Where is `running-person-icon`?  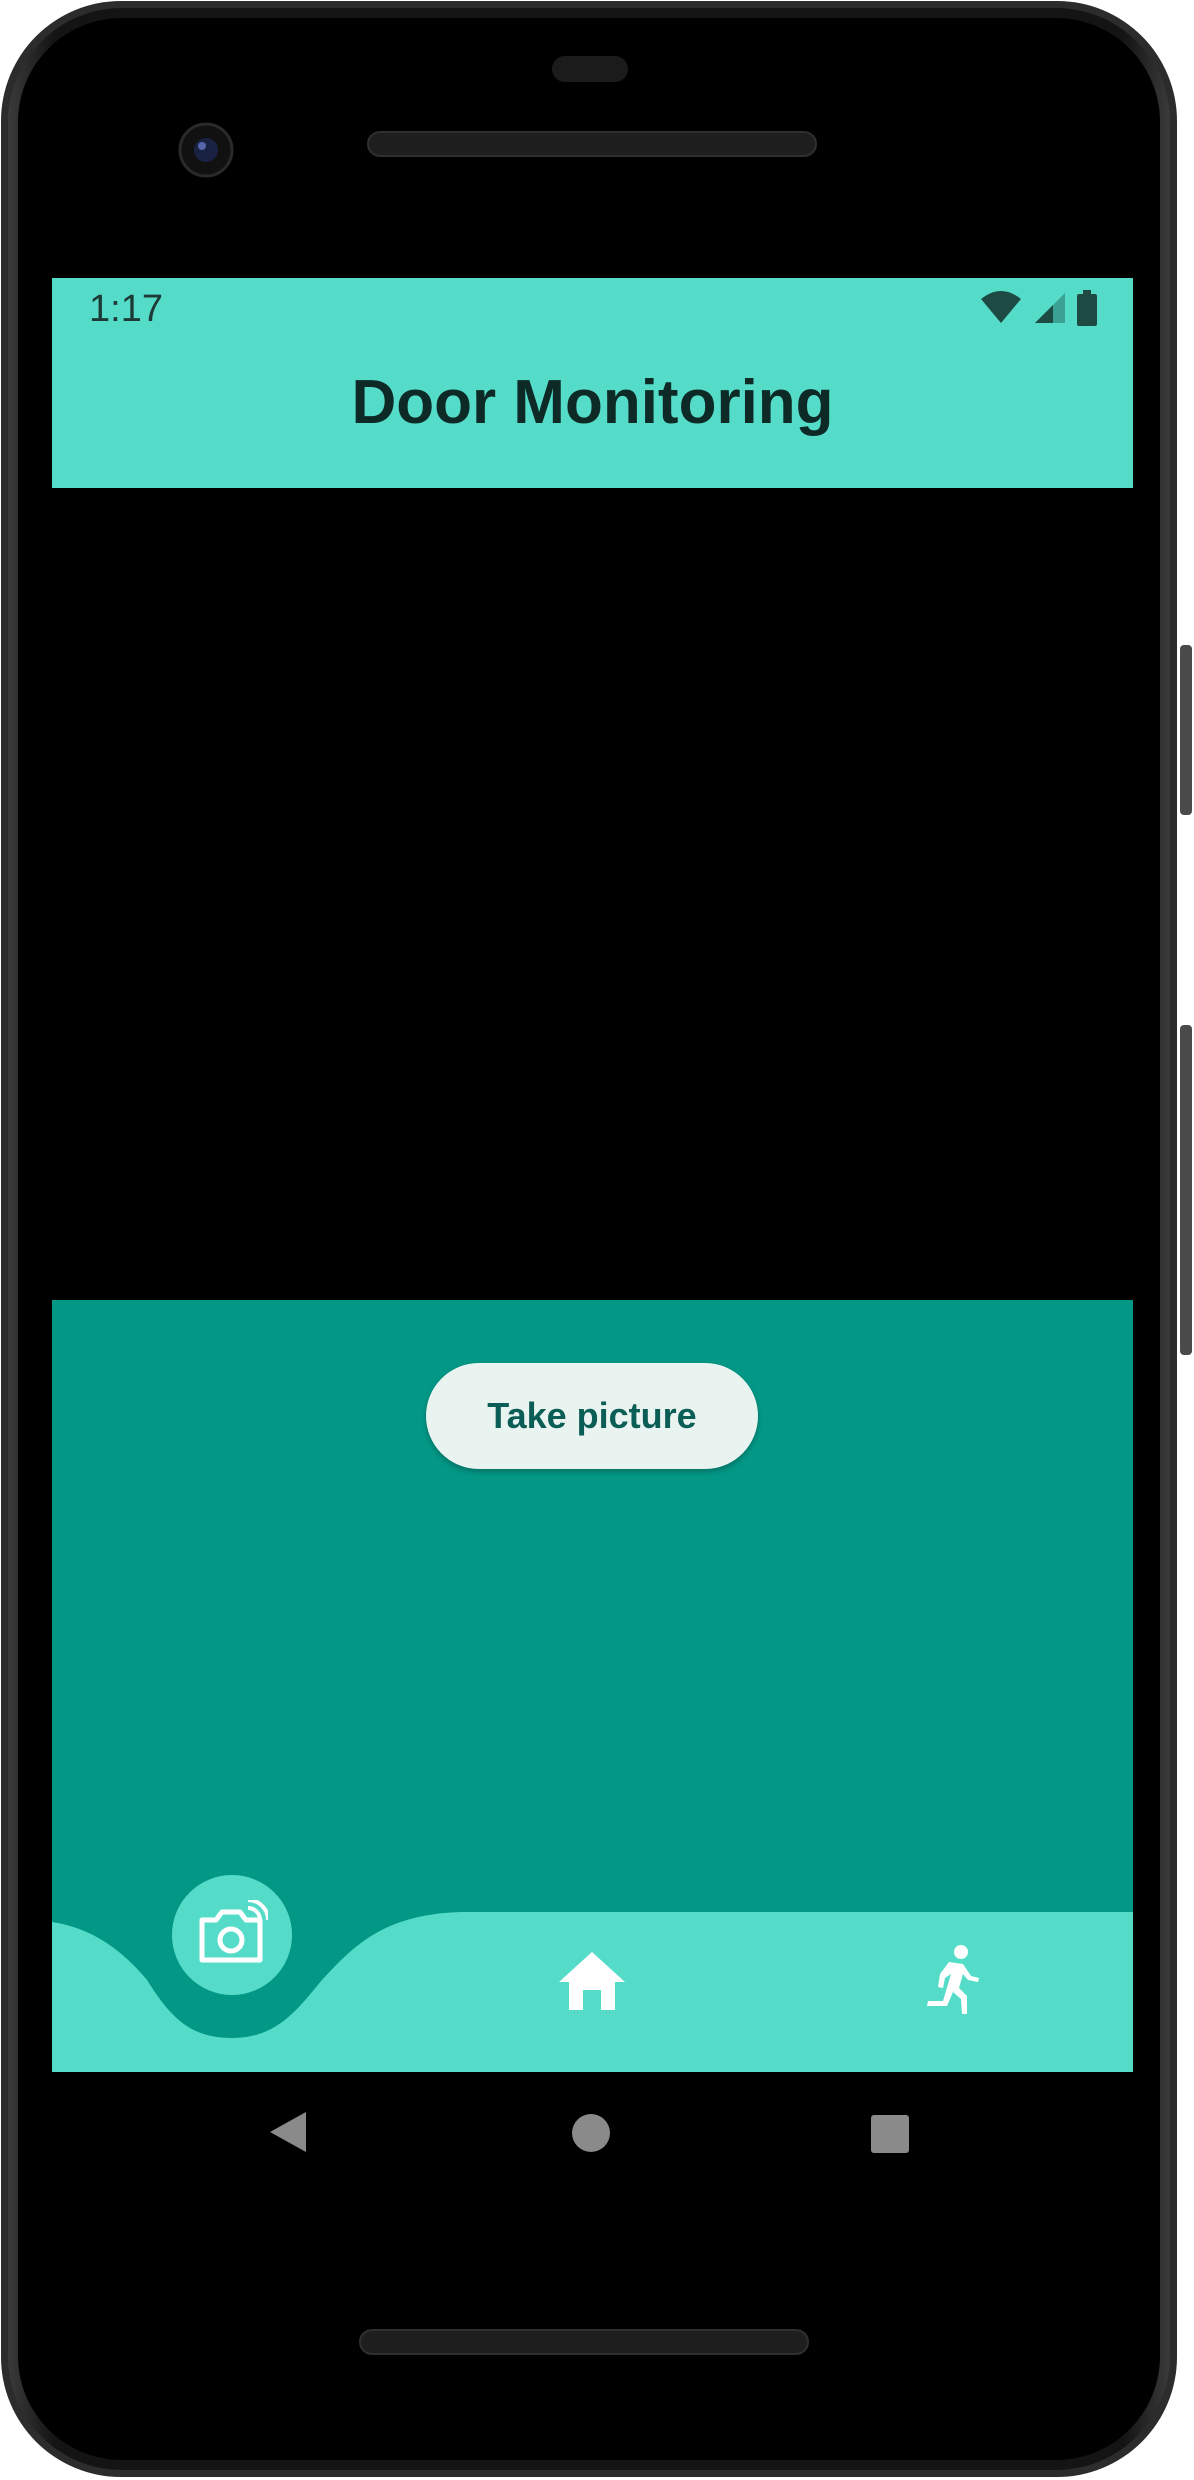
running-person-icon is located at coordinates (953, 1982).